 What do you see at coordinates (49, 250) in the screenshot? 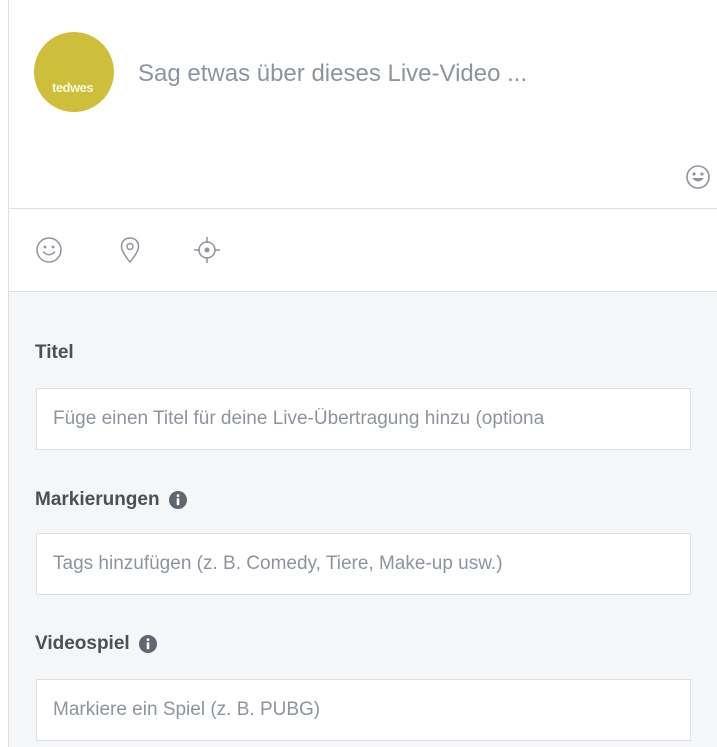
I see `smiley-icon` at bounding box center [49, 250].